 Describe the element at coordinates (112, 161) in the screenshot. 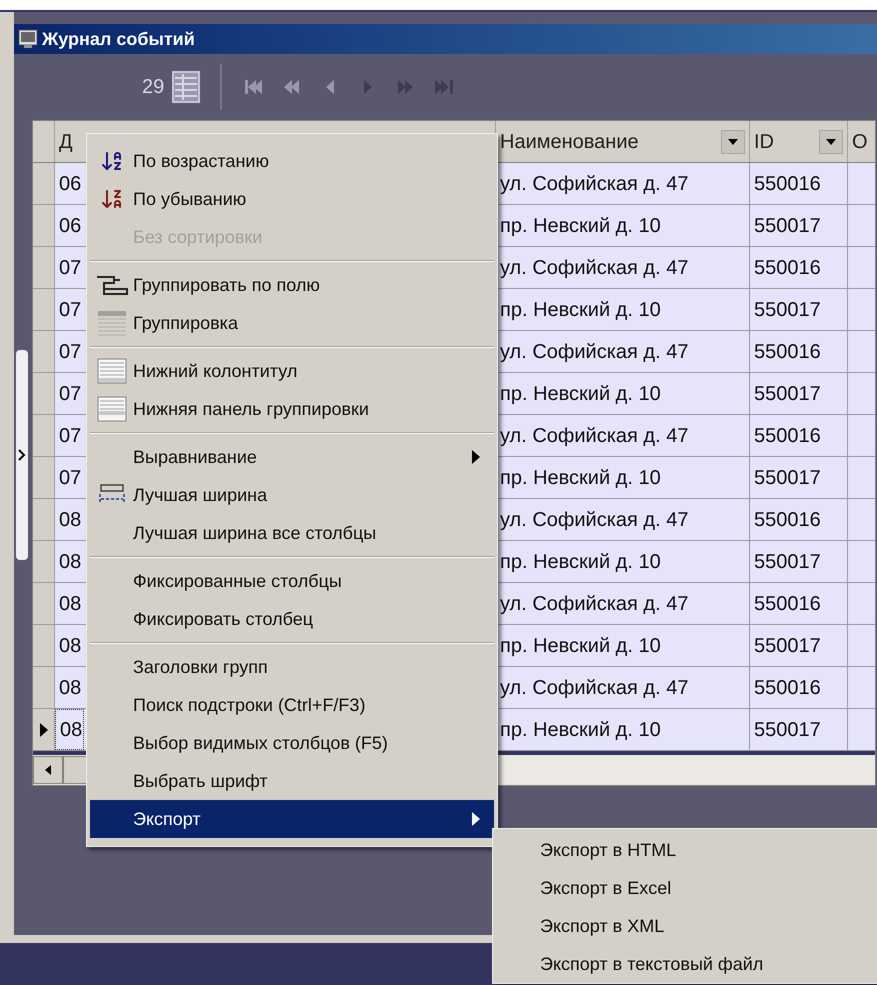

I see `sort-ascending-icon` at that location.